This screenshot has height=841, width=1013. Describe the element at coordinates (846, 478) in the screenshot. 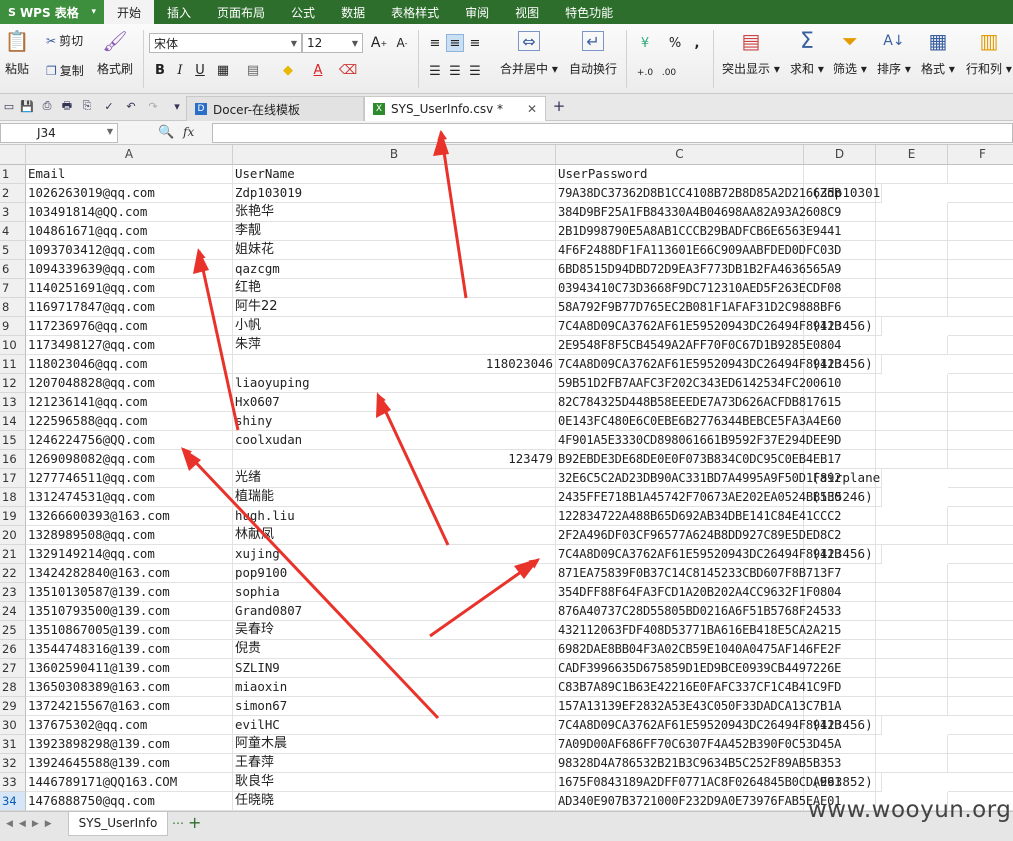

I see `plaintext-note-cell: (airplane)` at that location.